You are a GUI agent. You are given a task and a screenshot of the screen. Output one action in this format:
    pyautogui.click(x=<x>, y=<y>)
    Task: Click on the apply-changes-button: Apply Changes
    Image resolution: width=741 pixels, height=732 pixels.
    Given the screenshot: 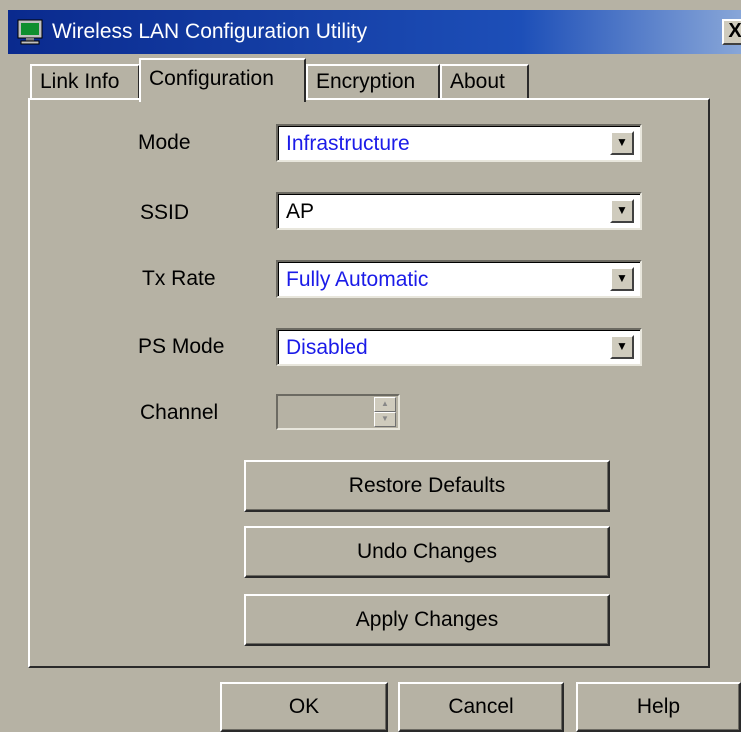 What is the action you would take?
    pyautogui.click(x=427, y=620)
    